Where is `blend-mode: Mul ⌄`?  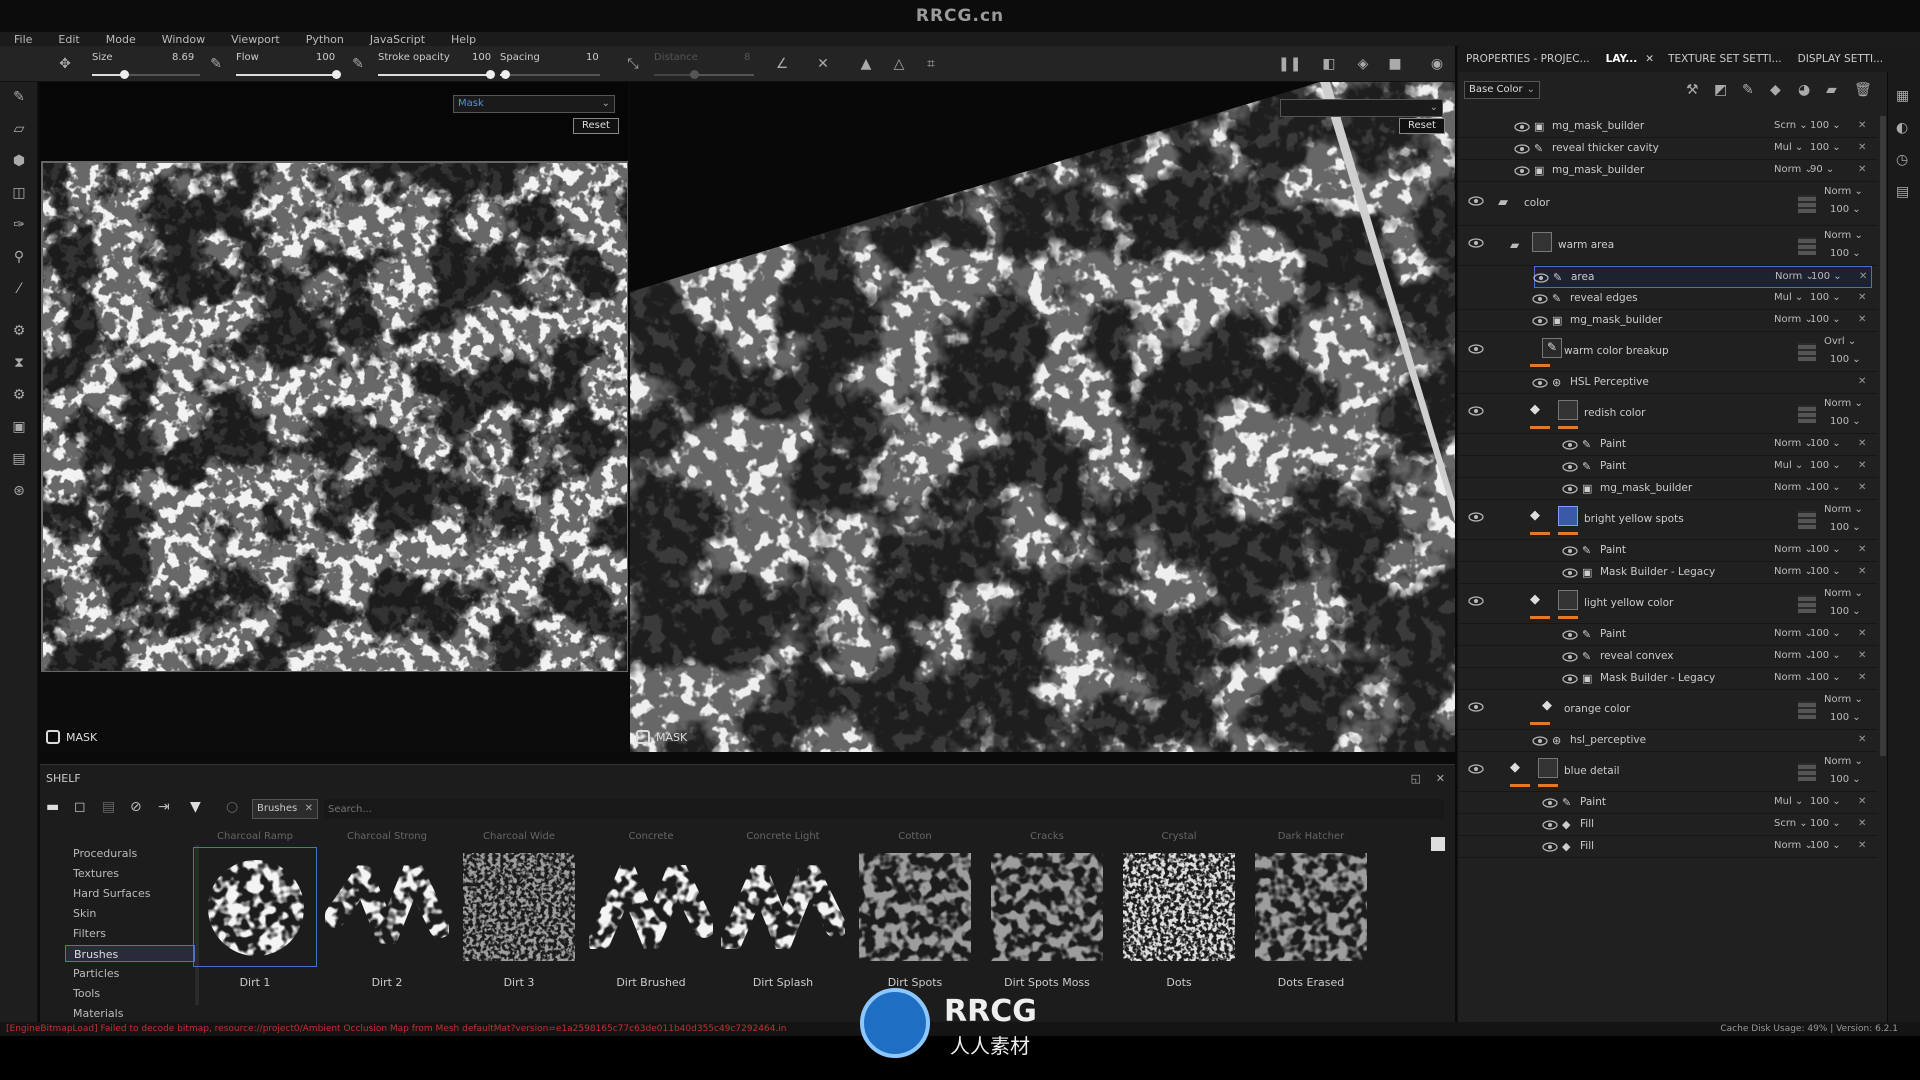 blend-mode: Mul ⌄ is located at coordinates (1788, 147).